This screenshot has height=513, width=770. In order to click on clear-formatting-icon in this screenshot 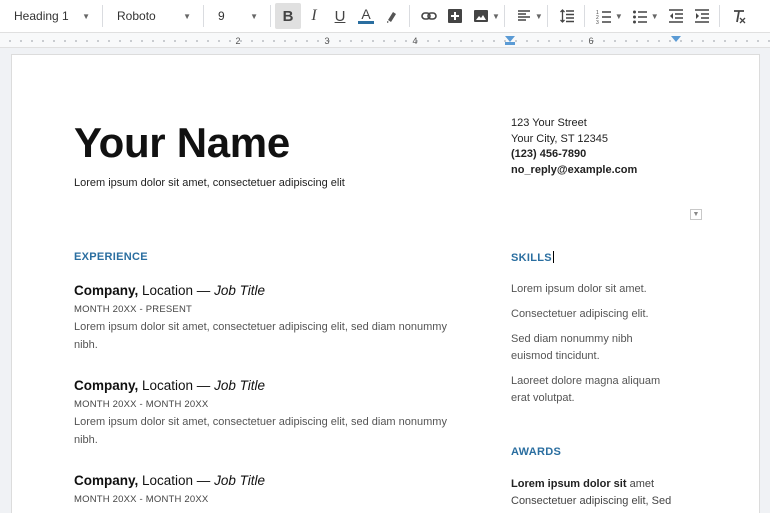, I will do `click(739, 17)`.